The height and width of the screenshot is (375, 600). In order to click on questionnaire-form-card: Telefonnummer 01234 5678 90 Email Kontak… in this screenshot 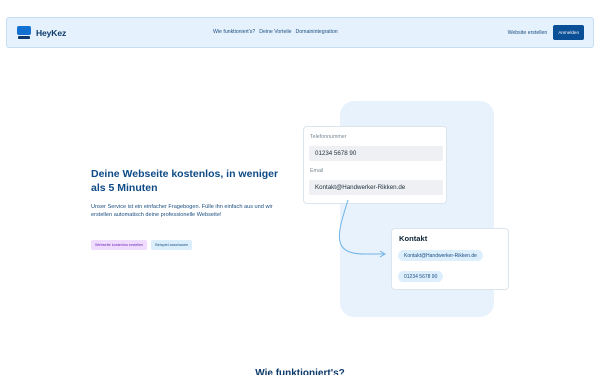, I will do `click(375, 165)`.